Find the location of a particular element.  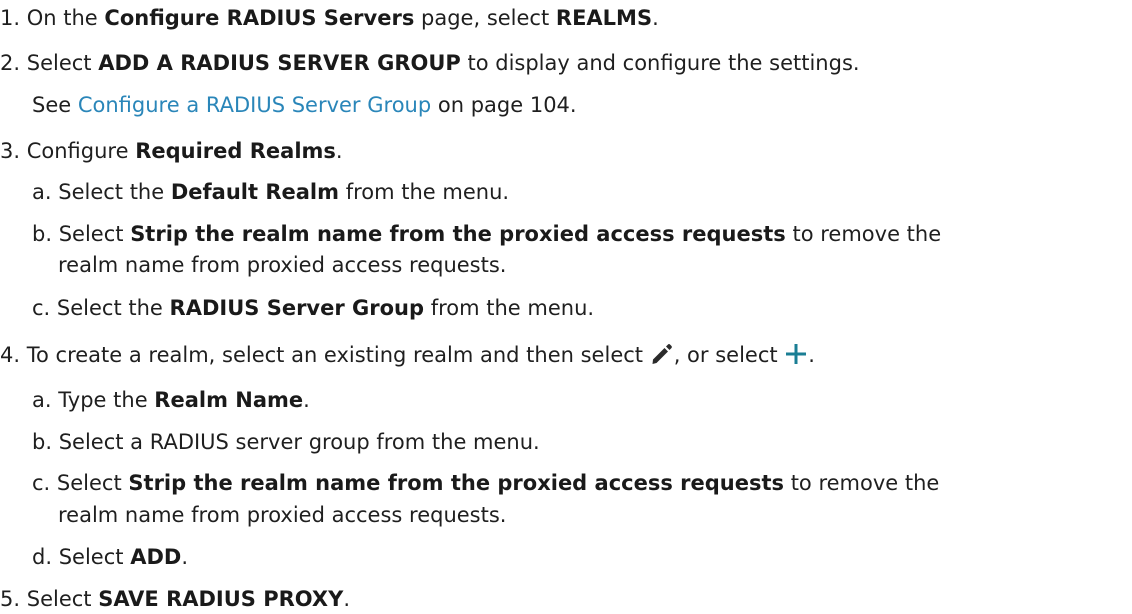

substep-bold-term: ADD is located at coordinates (156, 557).